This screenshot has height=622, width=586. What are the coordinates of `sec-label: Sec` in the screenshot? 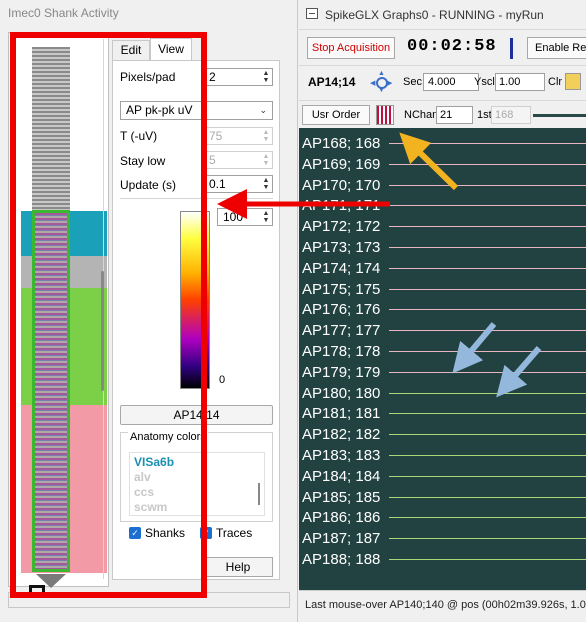 It's located at (412, 82).